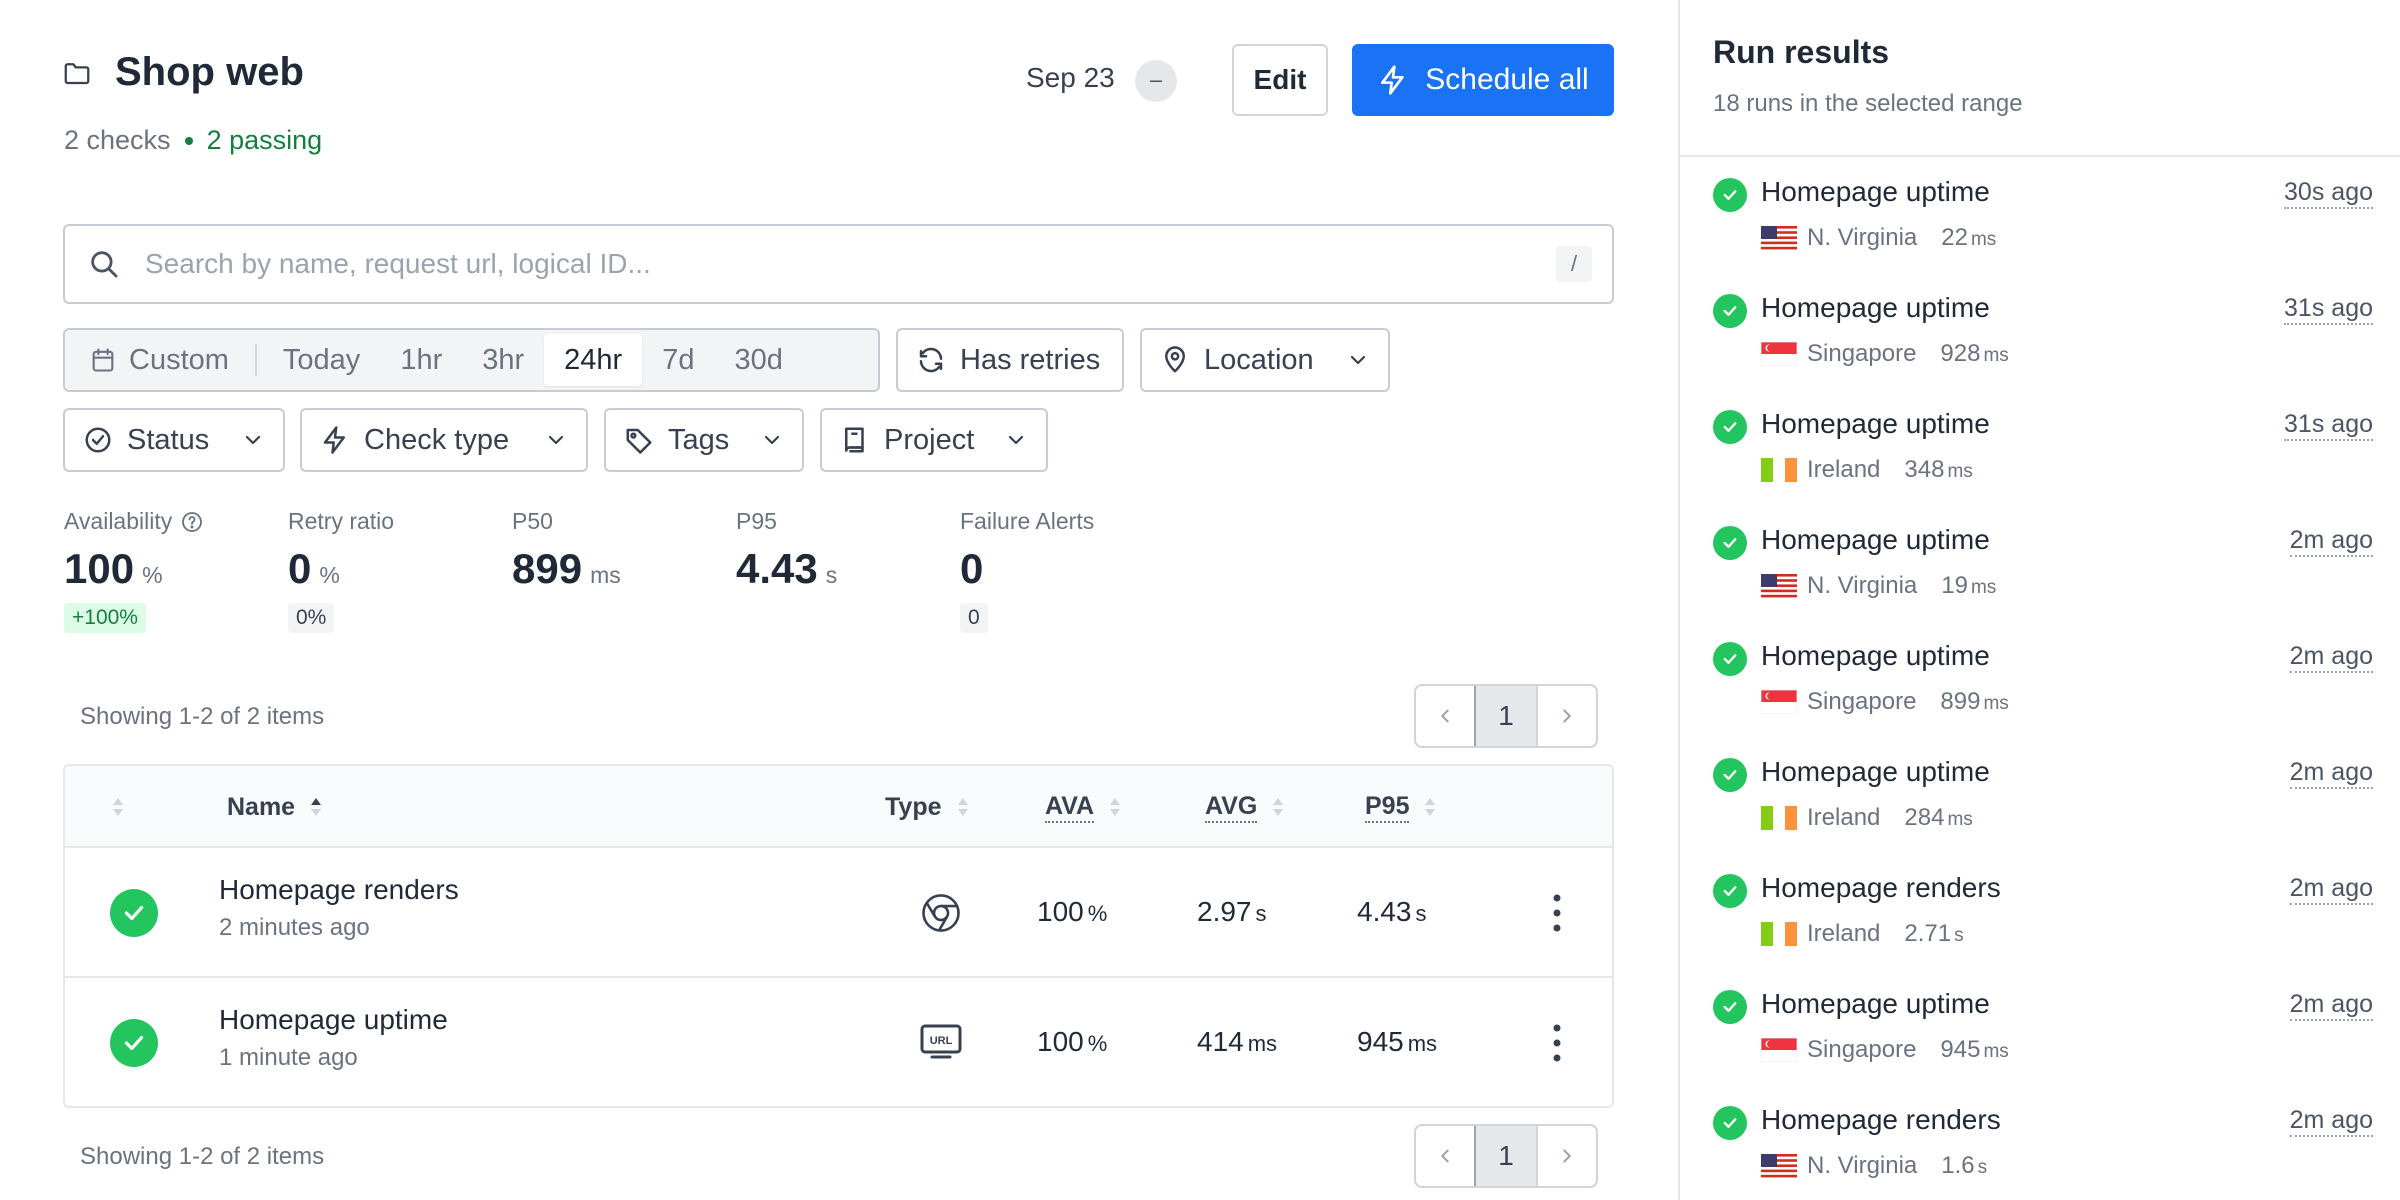  Describe the element at coordinates (934, 440) in the screenshot. I see `project-filter: Project` at that location.